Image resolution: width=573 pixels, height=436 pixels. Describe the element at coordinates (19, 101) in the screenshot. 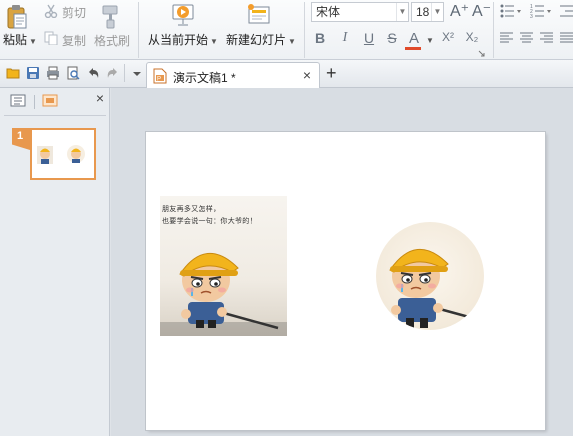

I see `outline-view-icon` at that location.